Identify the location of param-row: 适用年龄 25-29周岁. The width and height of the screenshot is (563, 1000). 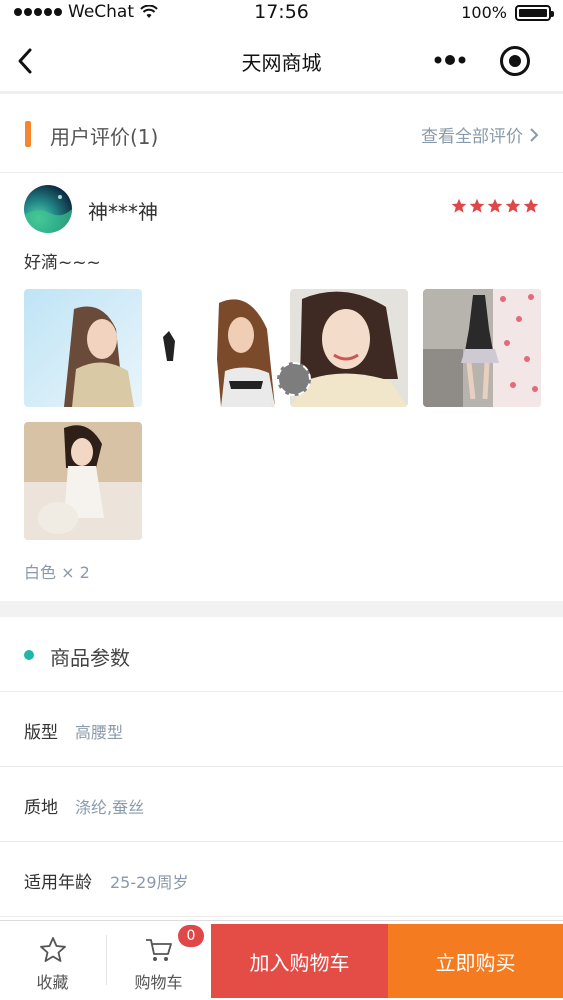
(281, 879).